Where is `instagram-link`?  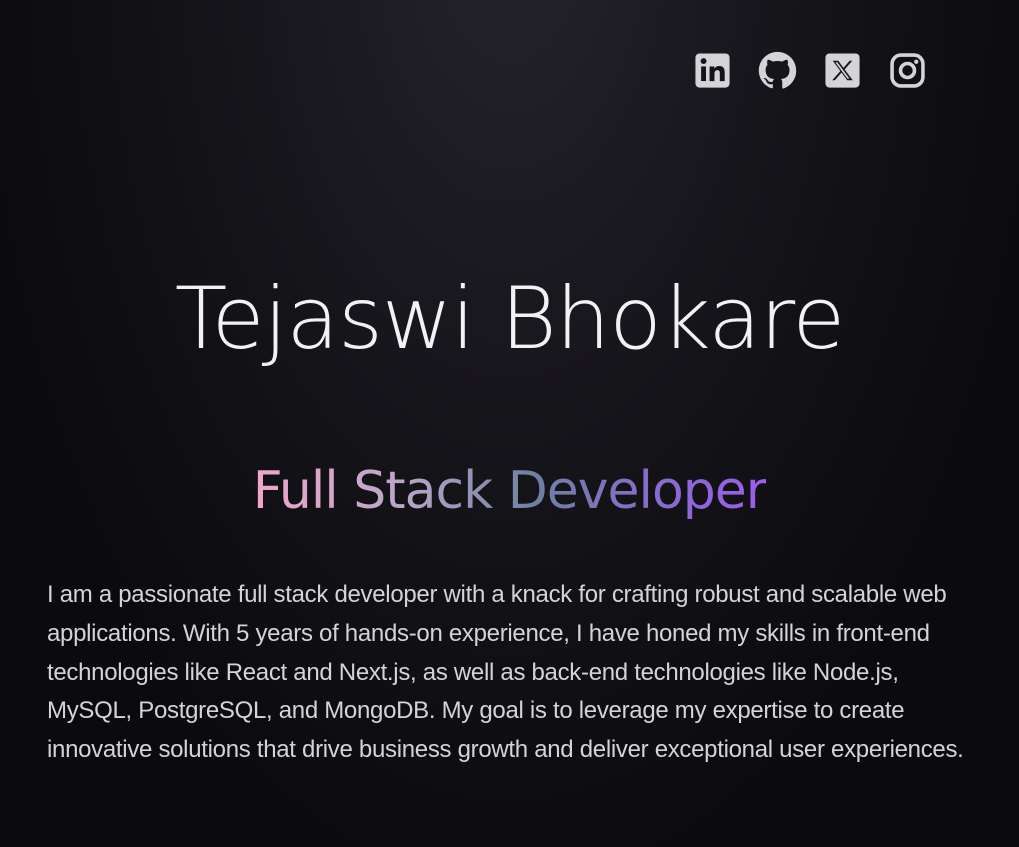 instagram-link is located at coordinates (907, 70).